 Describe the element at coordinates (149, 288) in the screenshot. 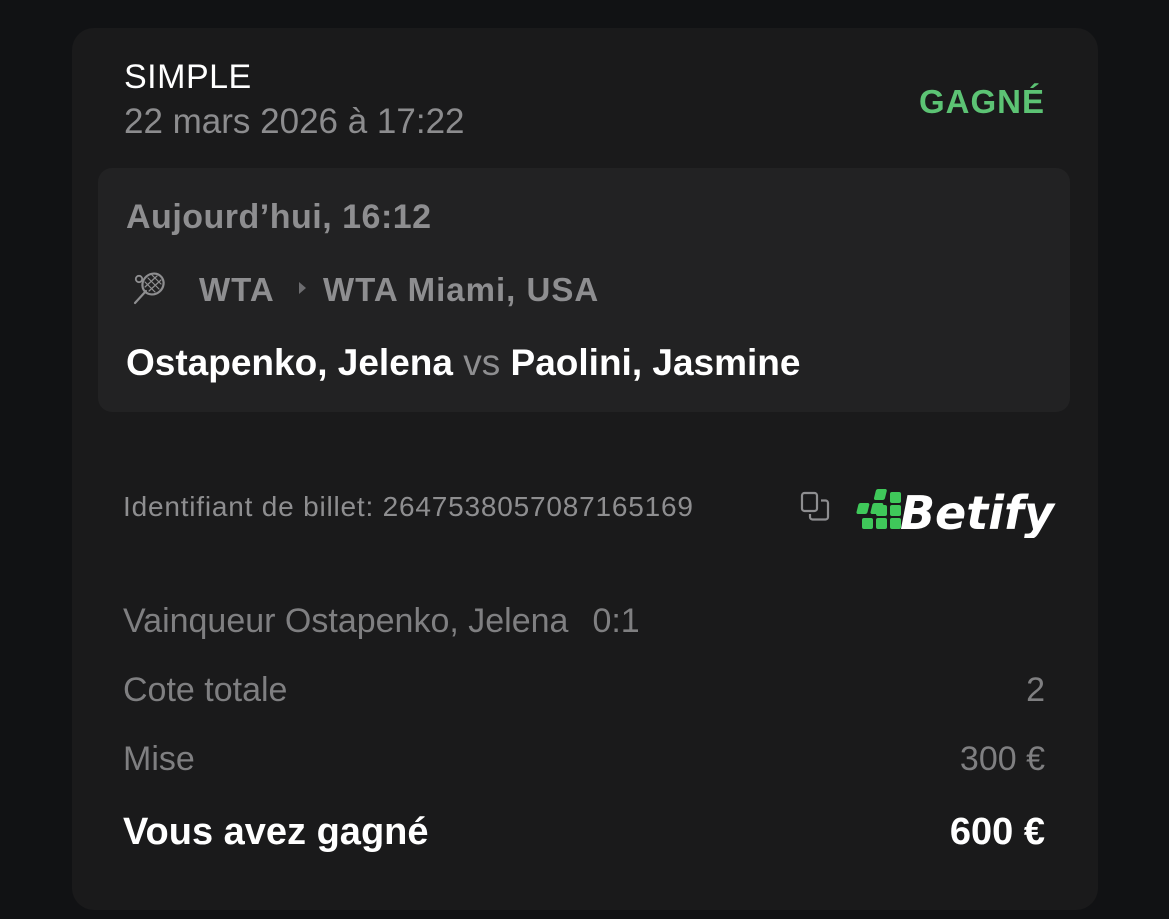

I see `tennis-racket-icon` at that location.